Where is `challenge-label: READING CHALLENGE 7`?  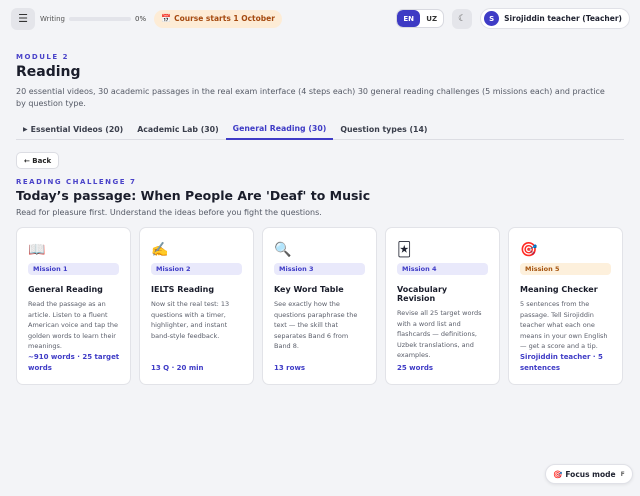
challenge-label: READING CHALLENGE 7 is located at coordinates (76, 182).